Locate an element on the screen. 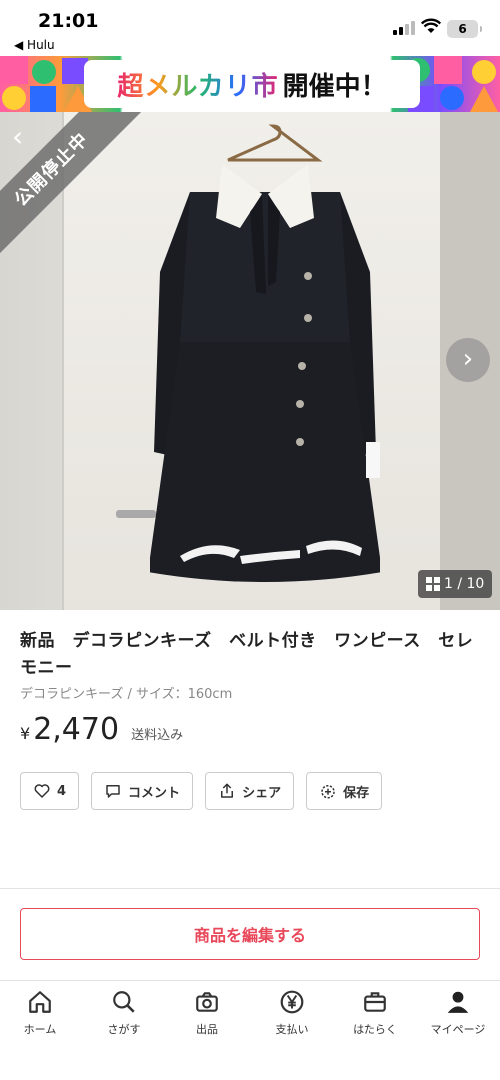 The image size is (500, 1080). bottom-navigation: ホーム さがす 出品 支払い はたらく マイページ is located at coordinates (250, 1030).